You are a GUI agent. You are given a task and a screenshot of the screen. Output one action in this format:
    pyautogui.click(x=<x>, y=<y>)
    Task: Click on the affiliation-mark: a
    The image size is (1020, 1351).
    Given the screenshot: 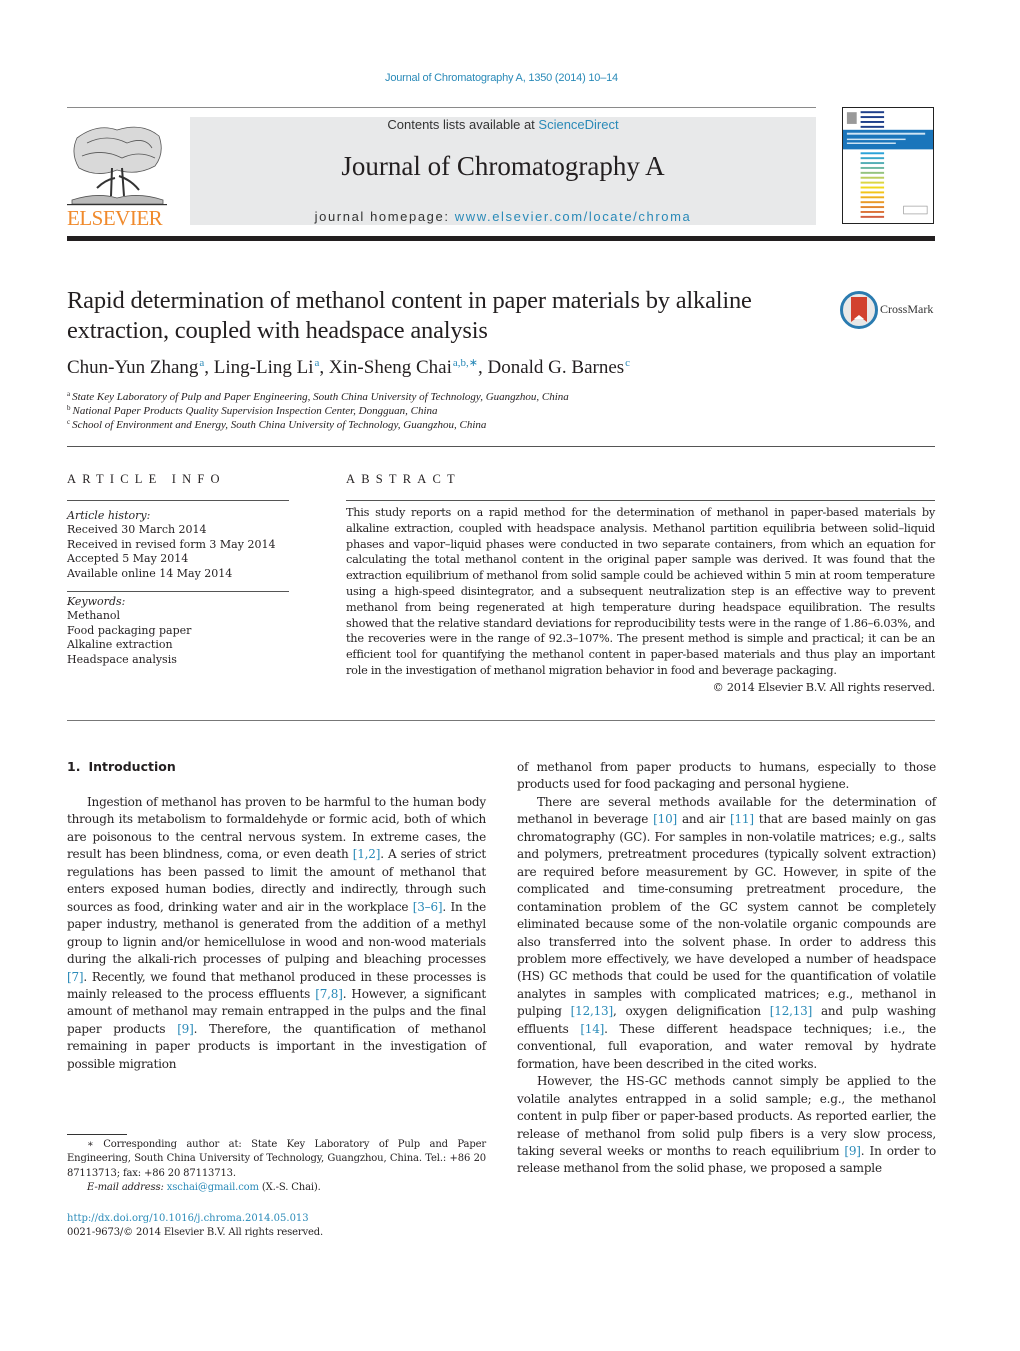 What is the action you would take?
    pyautogui.click(x=69, y=394)
    